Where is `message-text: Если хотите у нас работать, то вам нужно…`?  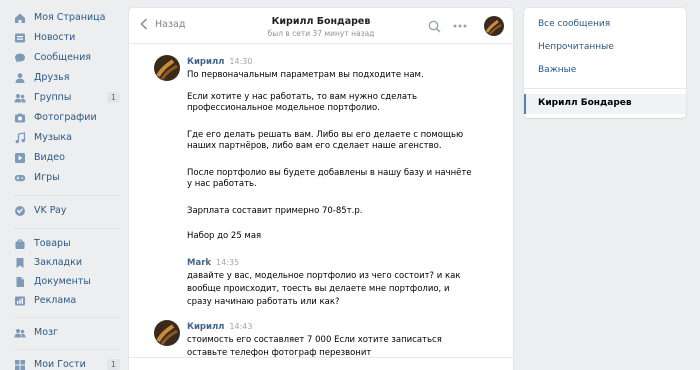 message-text: Если хотите у нас работать, то вам нужно… is located at coordinates (302, 97).